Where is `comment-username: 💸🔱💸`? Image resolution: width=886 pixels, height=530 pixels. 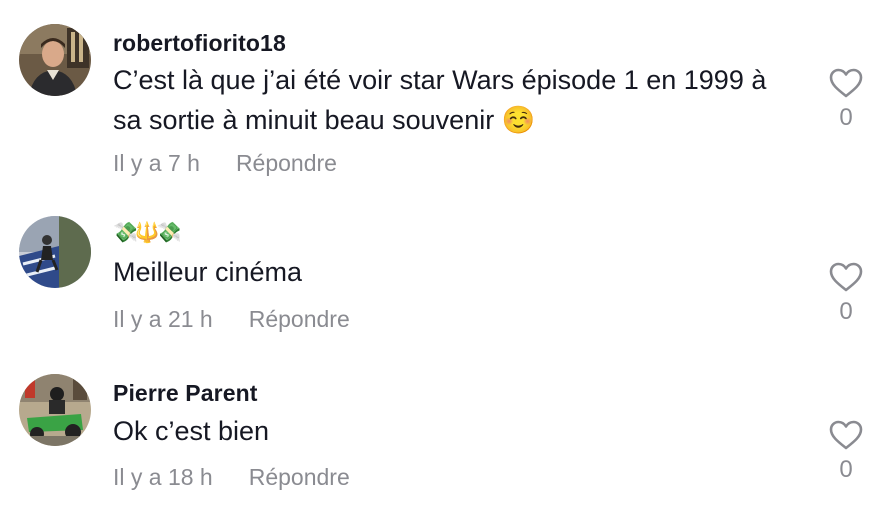 comment-username: 💸🔱💸 is located at coordinates (147, 232).